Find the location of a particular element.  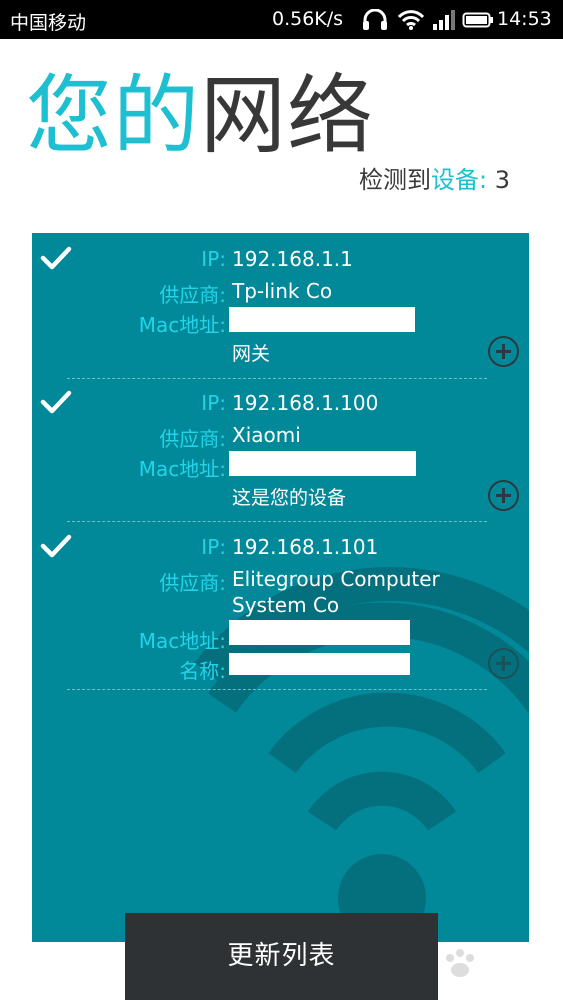

network-speed: 0.56K/s is located at coordinates (308, 19).